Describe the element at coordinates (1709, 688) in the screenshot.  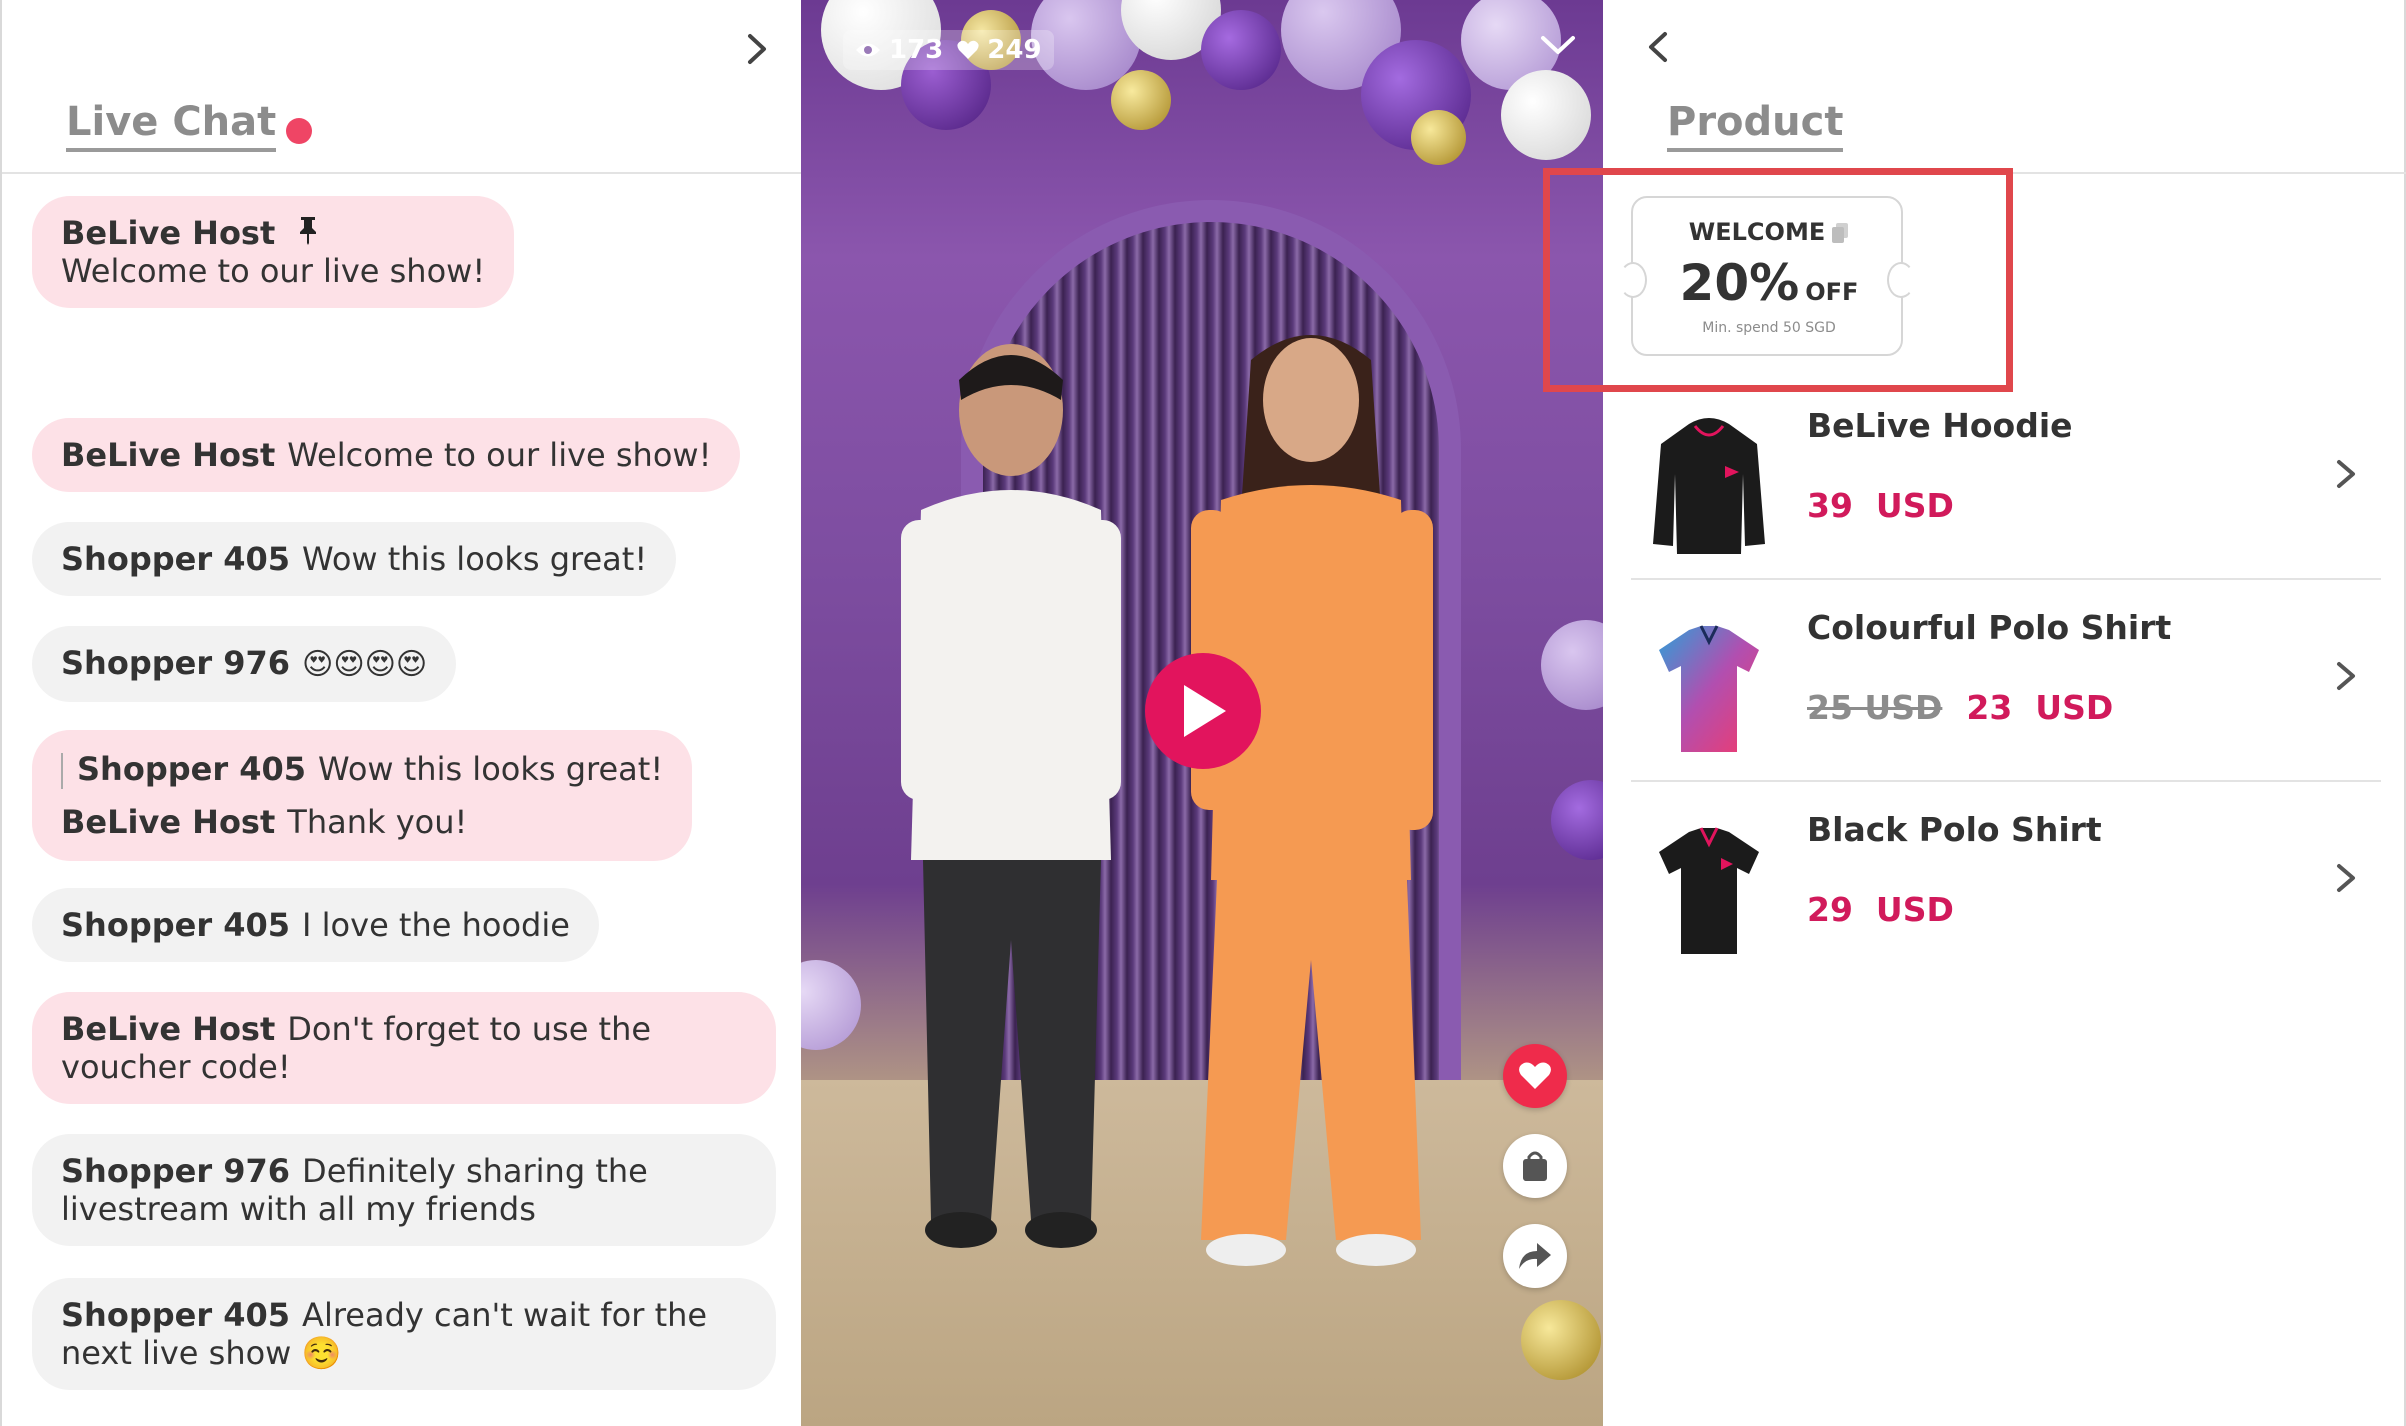
I see `product-image-colourful-polo` at that location.